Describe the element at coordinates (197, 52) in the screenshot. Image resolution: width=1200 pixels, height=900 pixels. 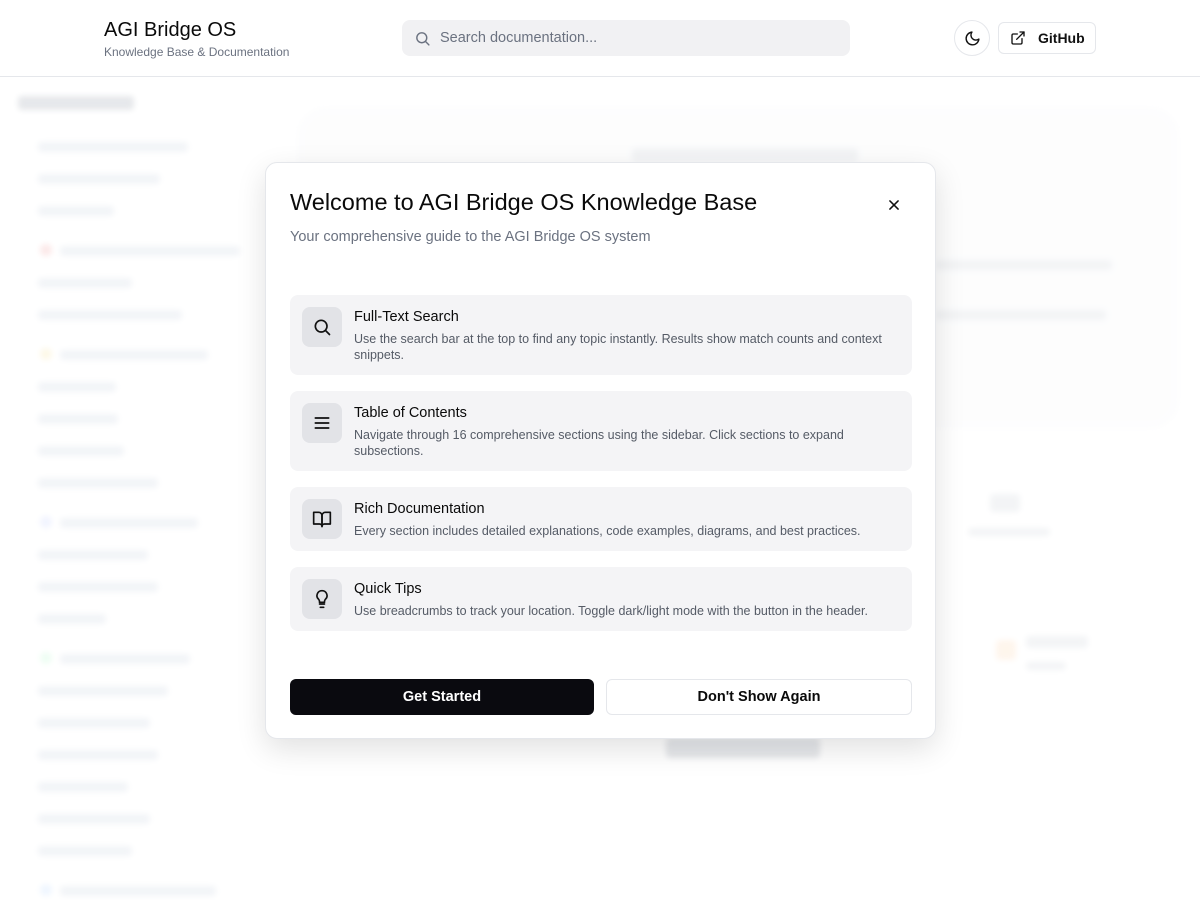
I see `app-subtitle: Knowledge Base & Documentation` at that location.